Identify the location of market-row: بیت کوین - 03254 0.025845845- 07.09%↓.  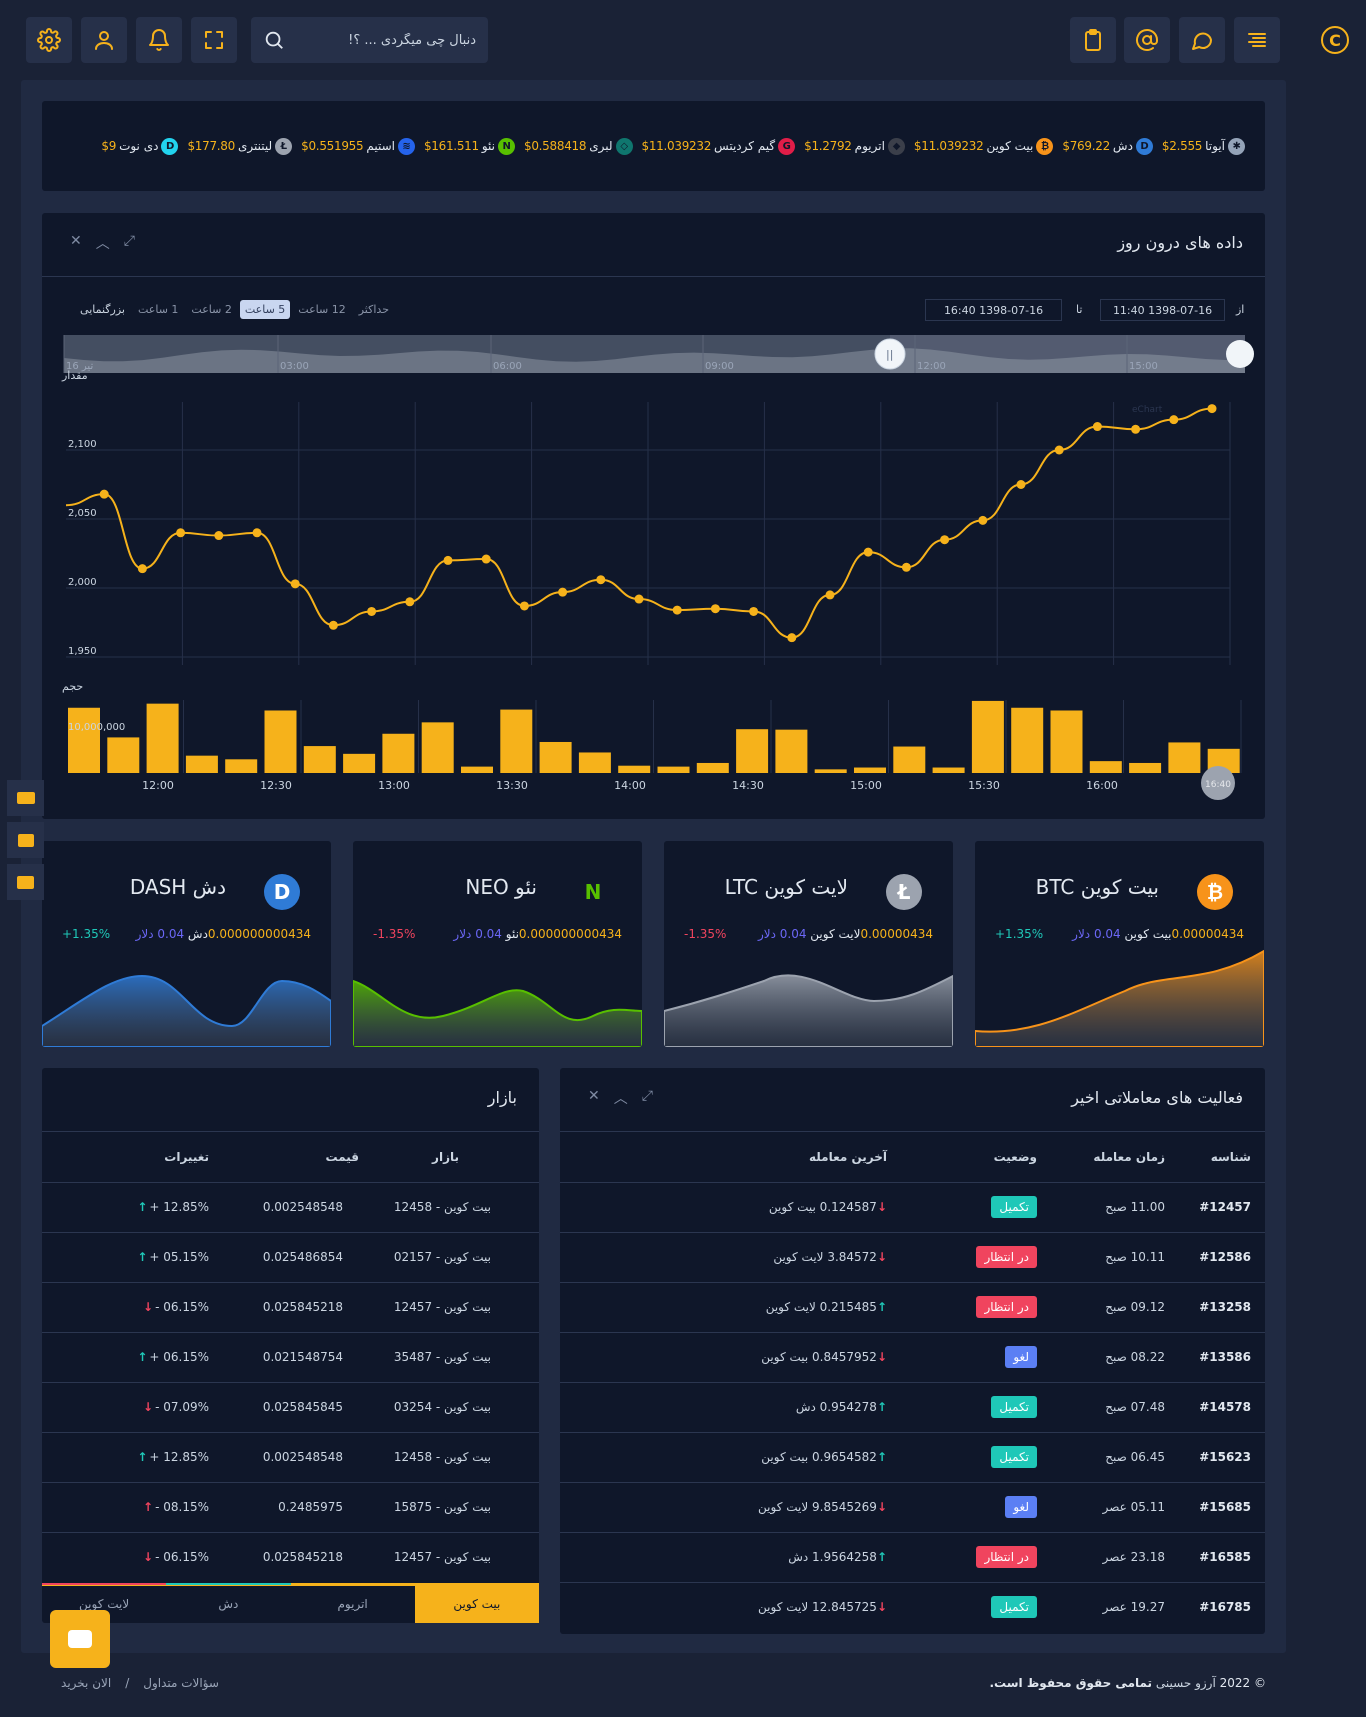
(290, 1406).